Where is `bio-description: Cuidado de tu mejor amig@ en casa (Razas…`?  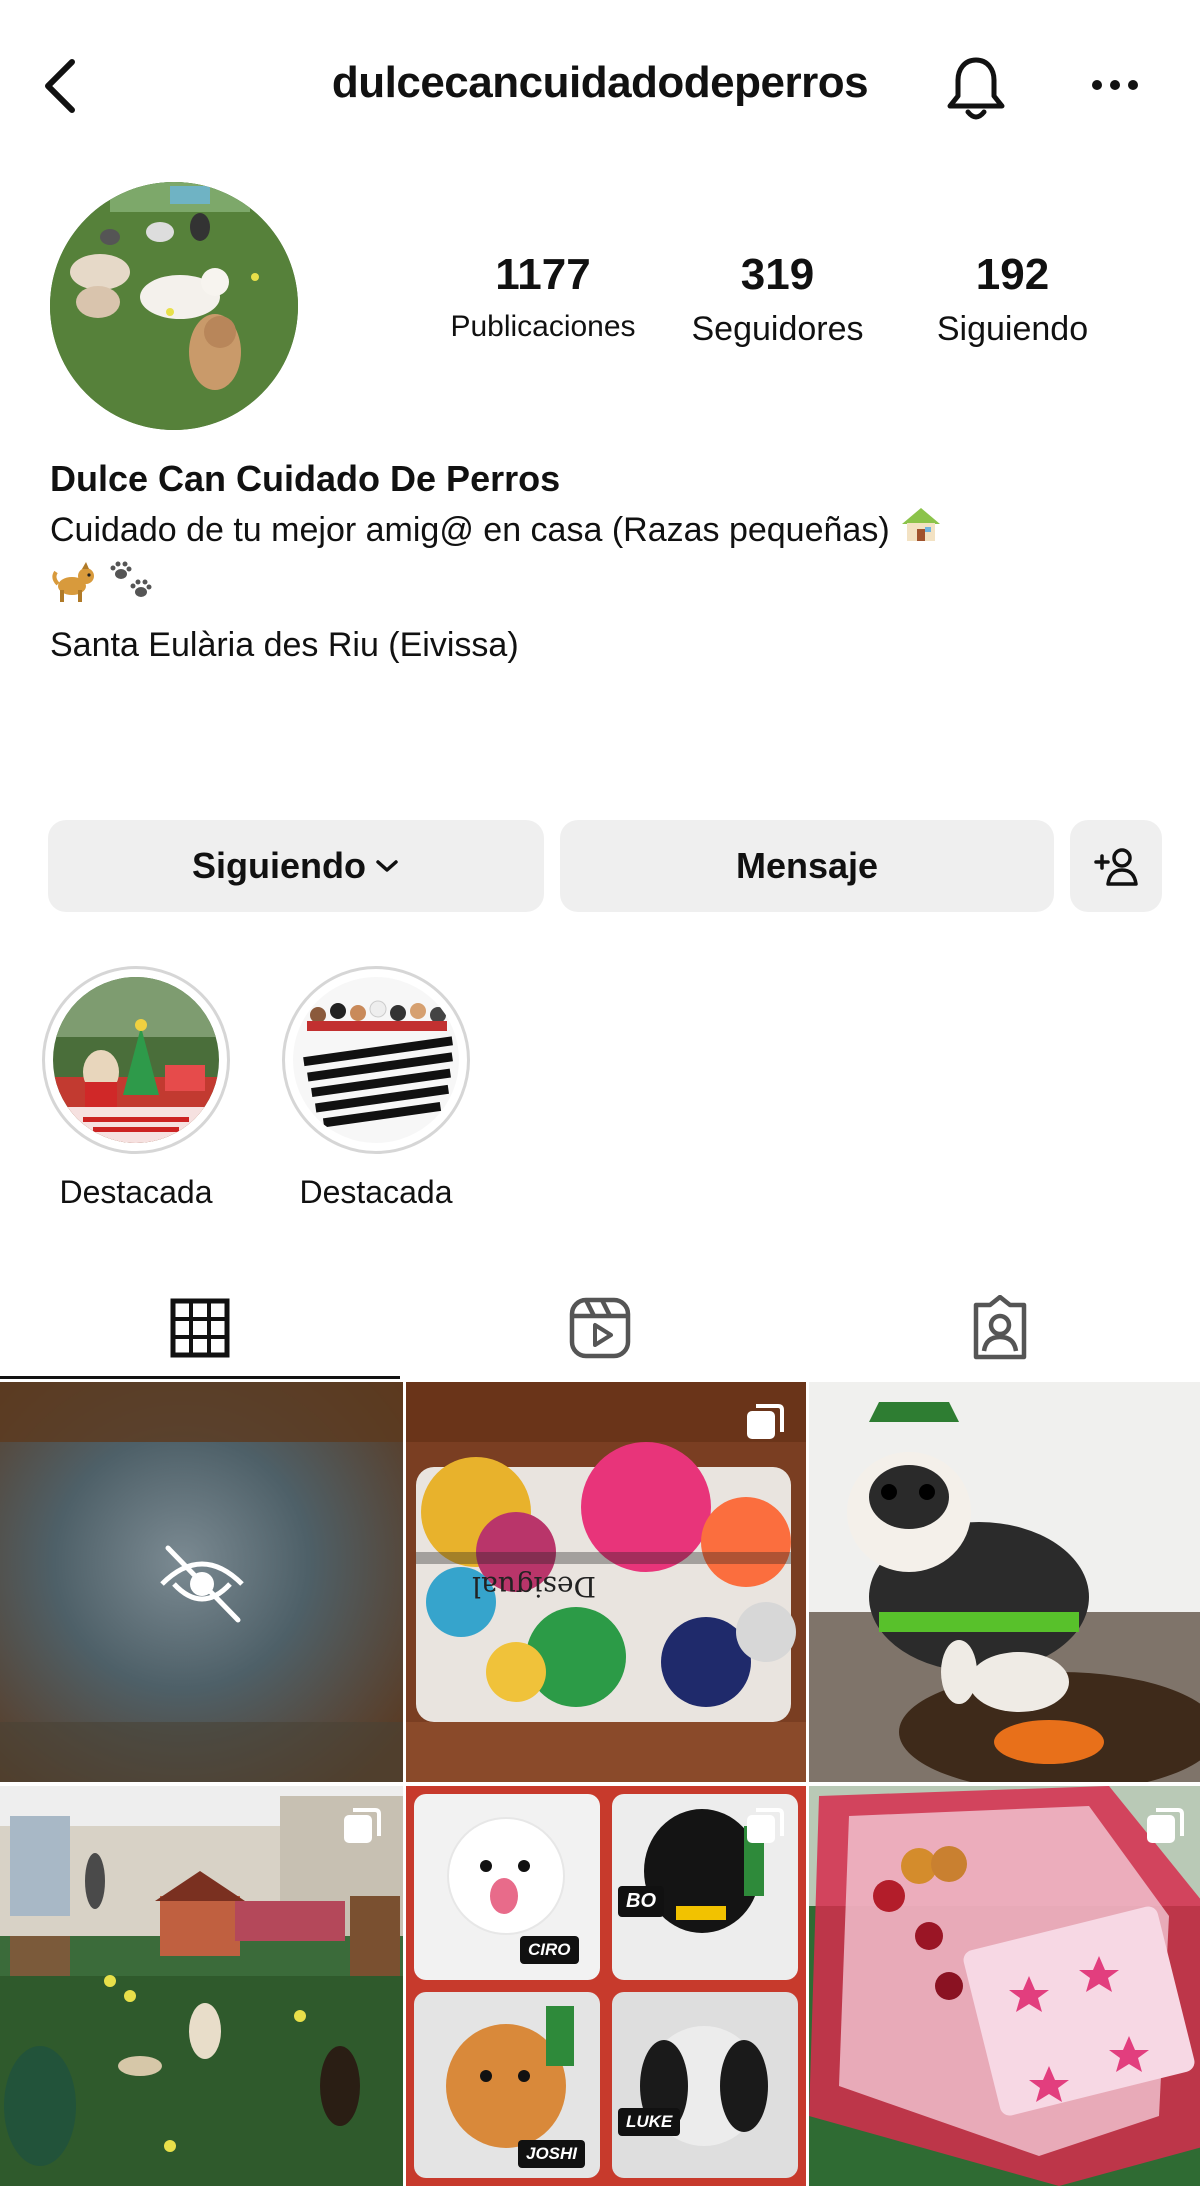
bio-description: Cuidado de tu mejor amig@ en casa (Razas… is located at coordinates (470, 530).